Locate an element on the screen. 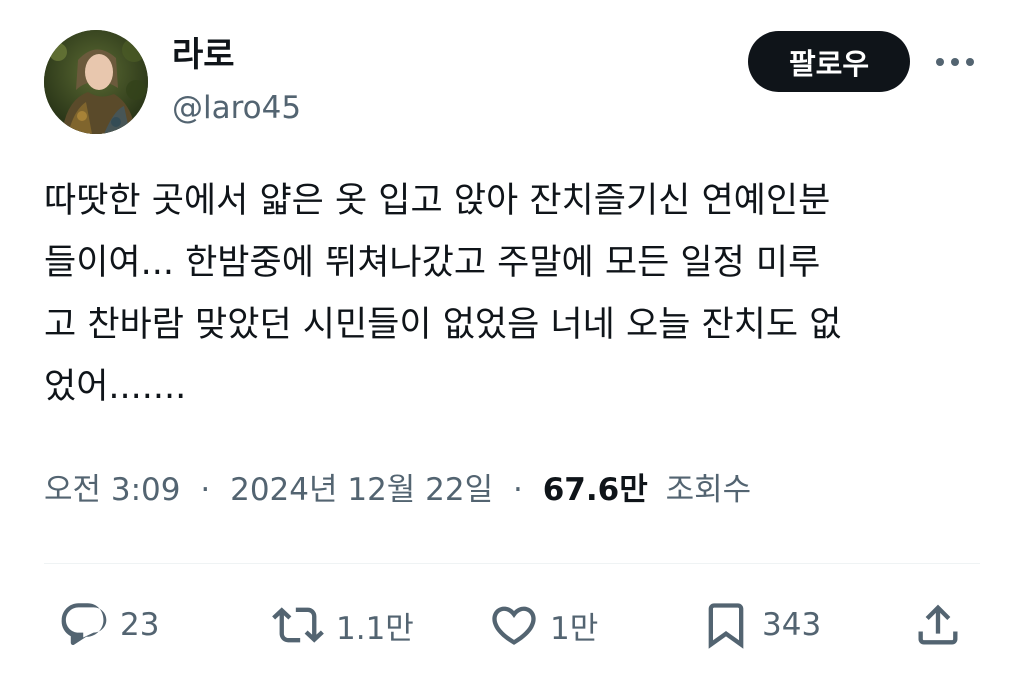  reply-count: 23 is located at coordinates (140, 625).